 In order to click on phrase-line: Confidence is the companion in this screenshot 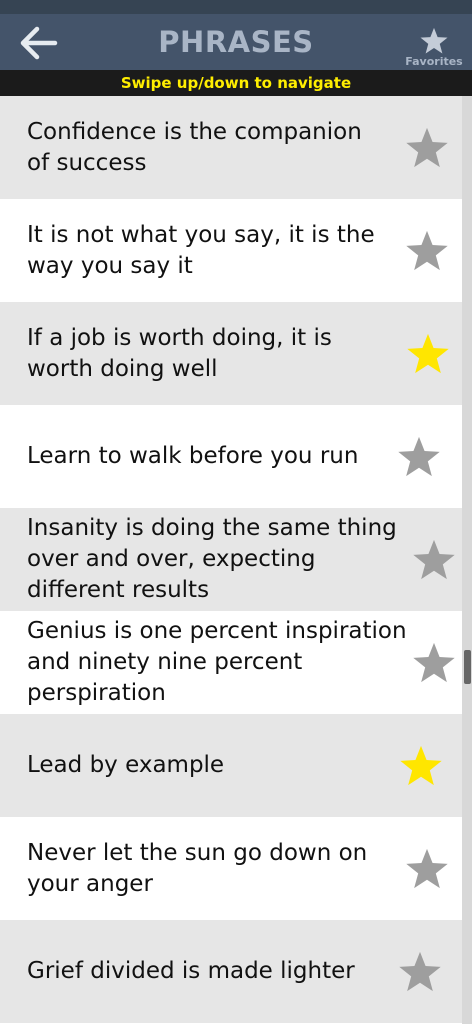, I will do `click(194, 131)`.